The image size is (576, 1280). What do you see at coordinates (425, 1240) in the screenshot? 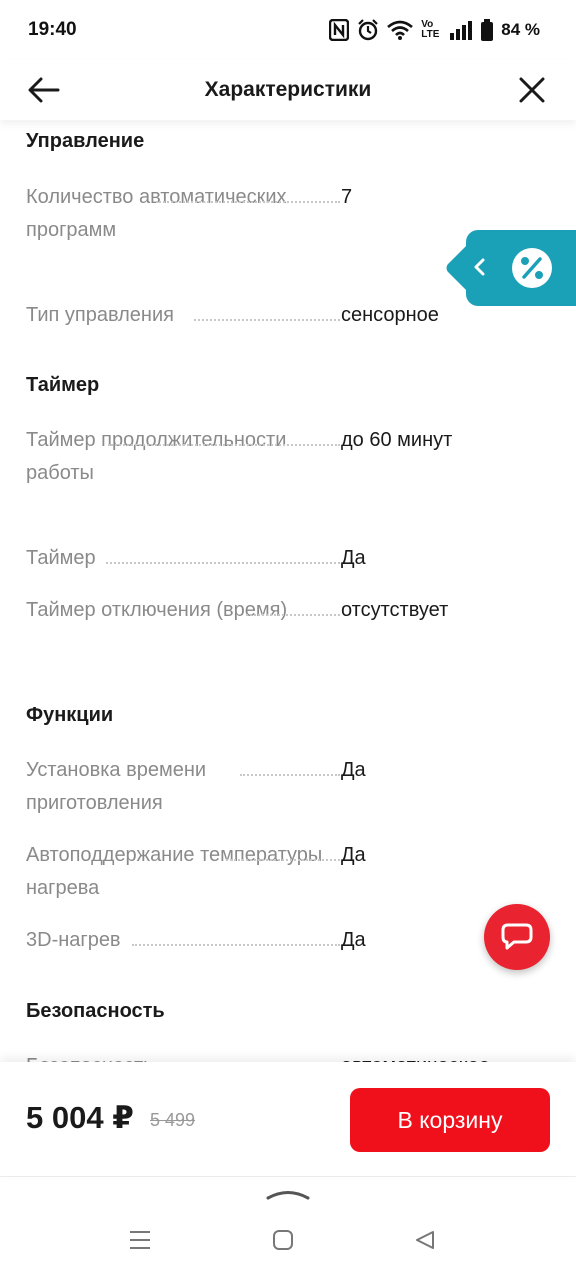
I see `back-nav-icon` at bounding box center [425, 1240].